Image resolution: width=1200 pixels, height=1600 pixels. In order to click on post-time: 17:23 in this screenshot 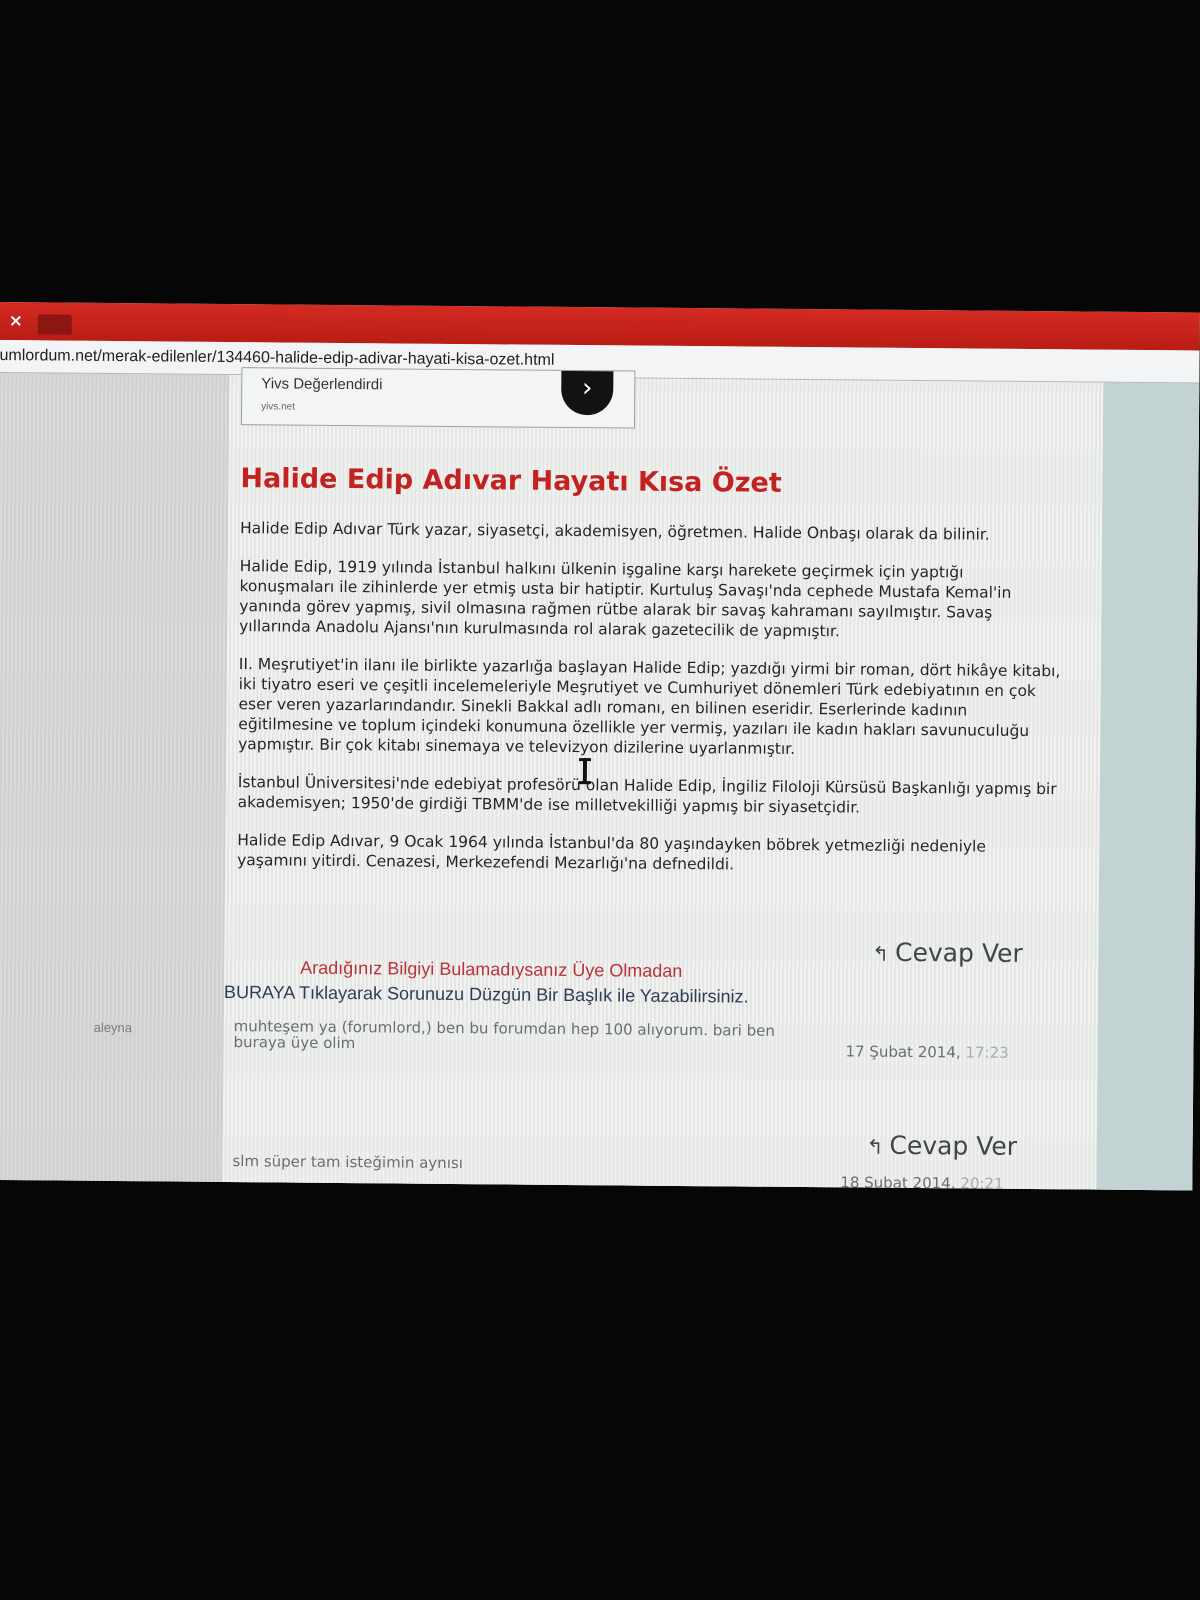, I will do `click(987, 1052)`.